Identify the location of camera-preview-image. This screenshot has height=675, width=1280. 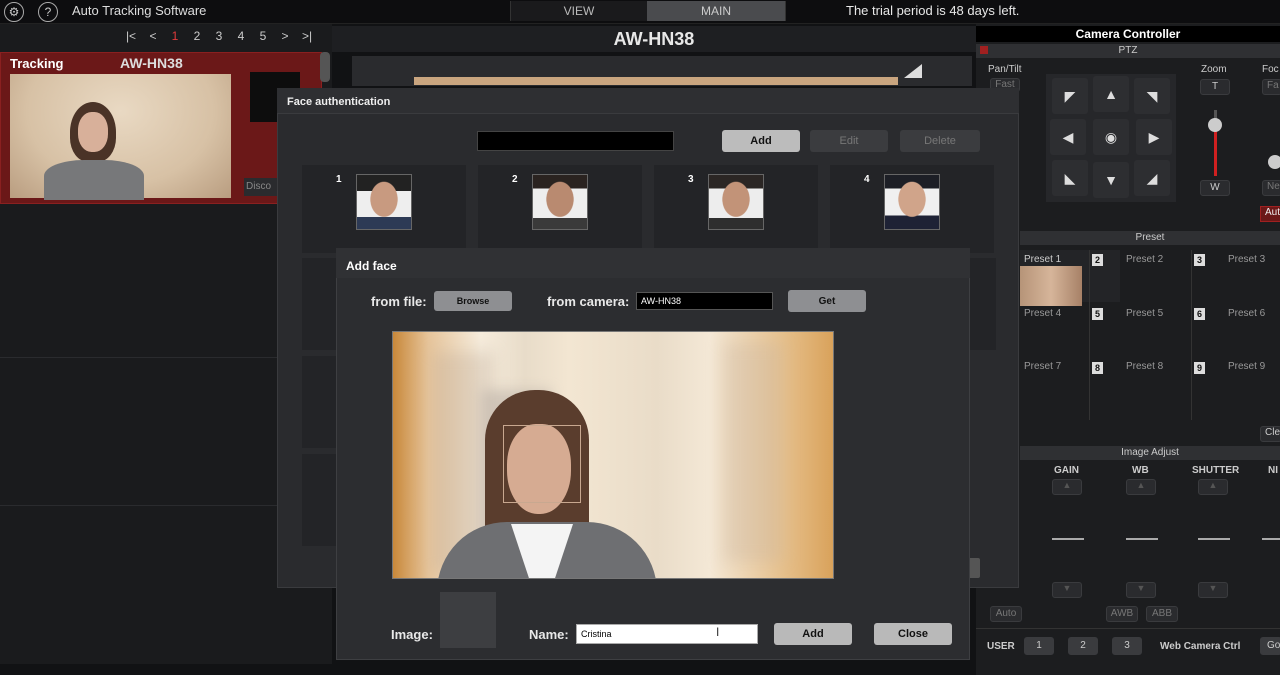
(656, 81).